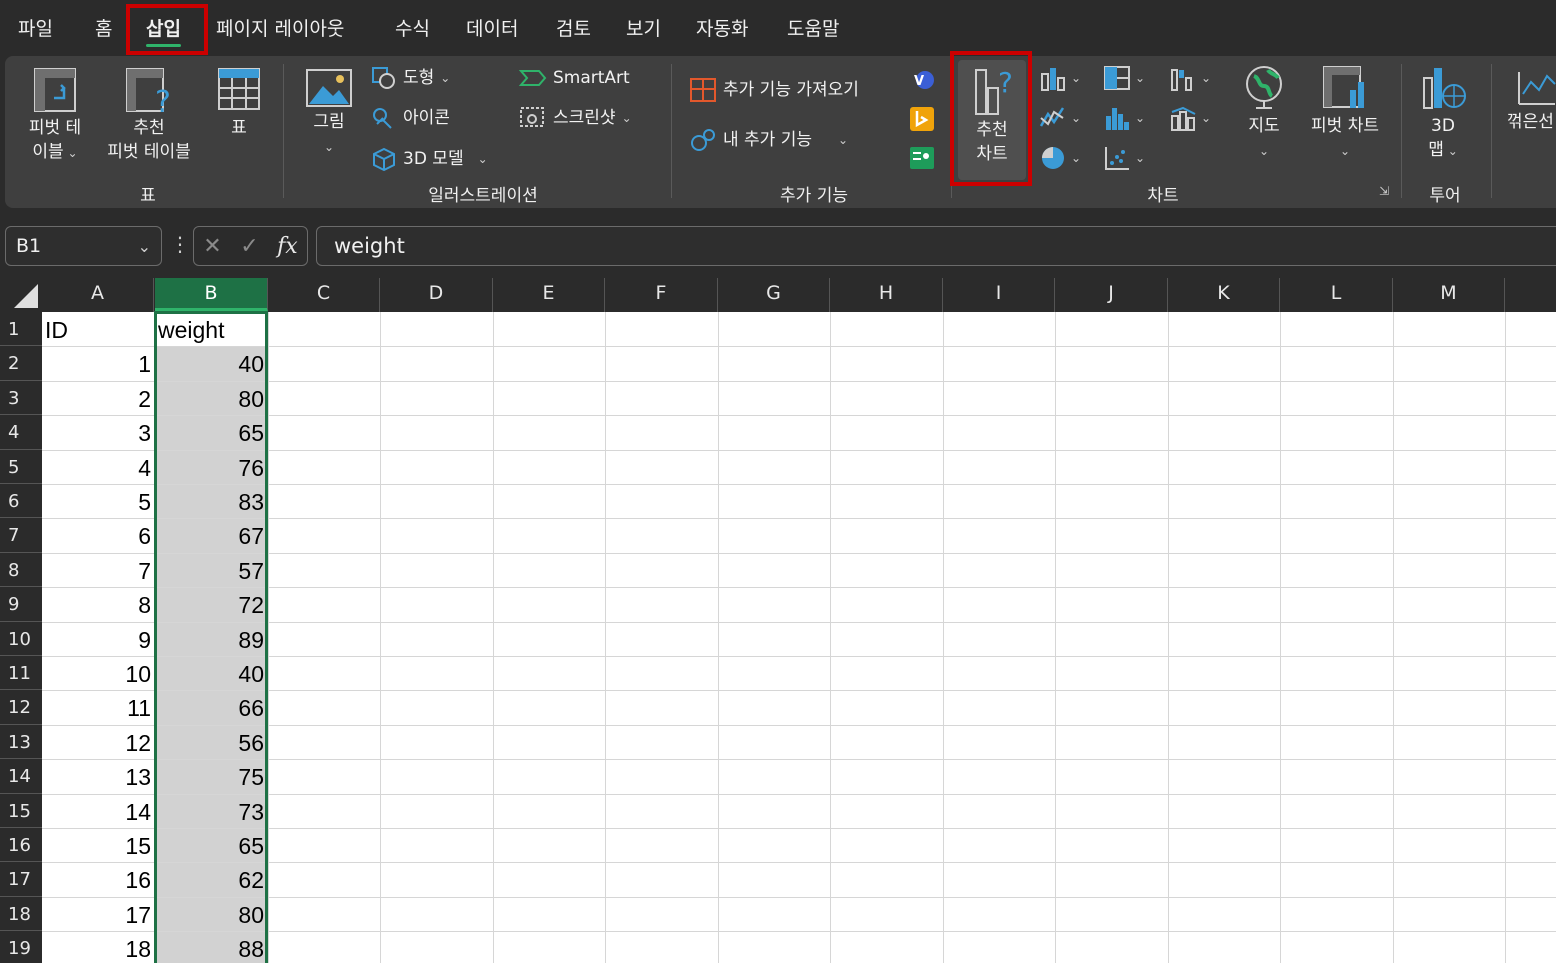 The height and width of the screenshot is (963, 1556). What do you see at coordinates (1384, 191) in the screenshot?
I see `dialog-launcher-icon: ⇲` at bounding box center [1384, 191].